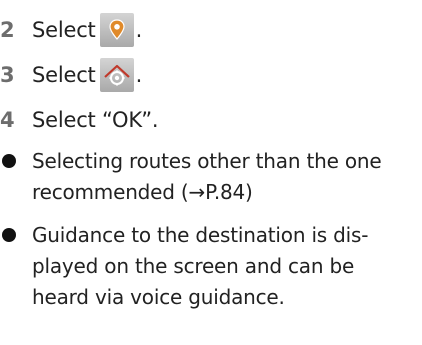  What do you see at coordinates (116, 75) in the screenshot?
I see `route-settings-icon` at bounding box center [116, 75].